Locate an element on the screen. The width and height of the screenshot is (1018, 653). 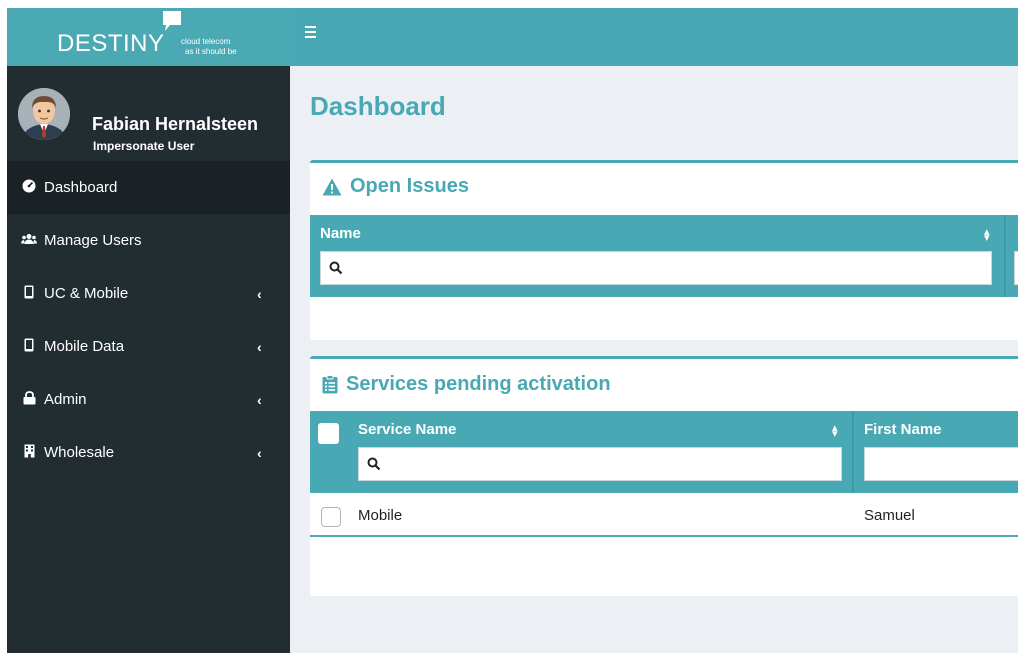
service-name-cell: Mobile is located at coordinates (380, 515).